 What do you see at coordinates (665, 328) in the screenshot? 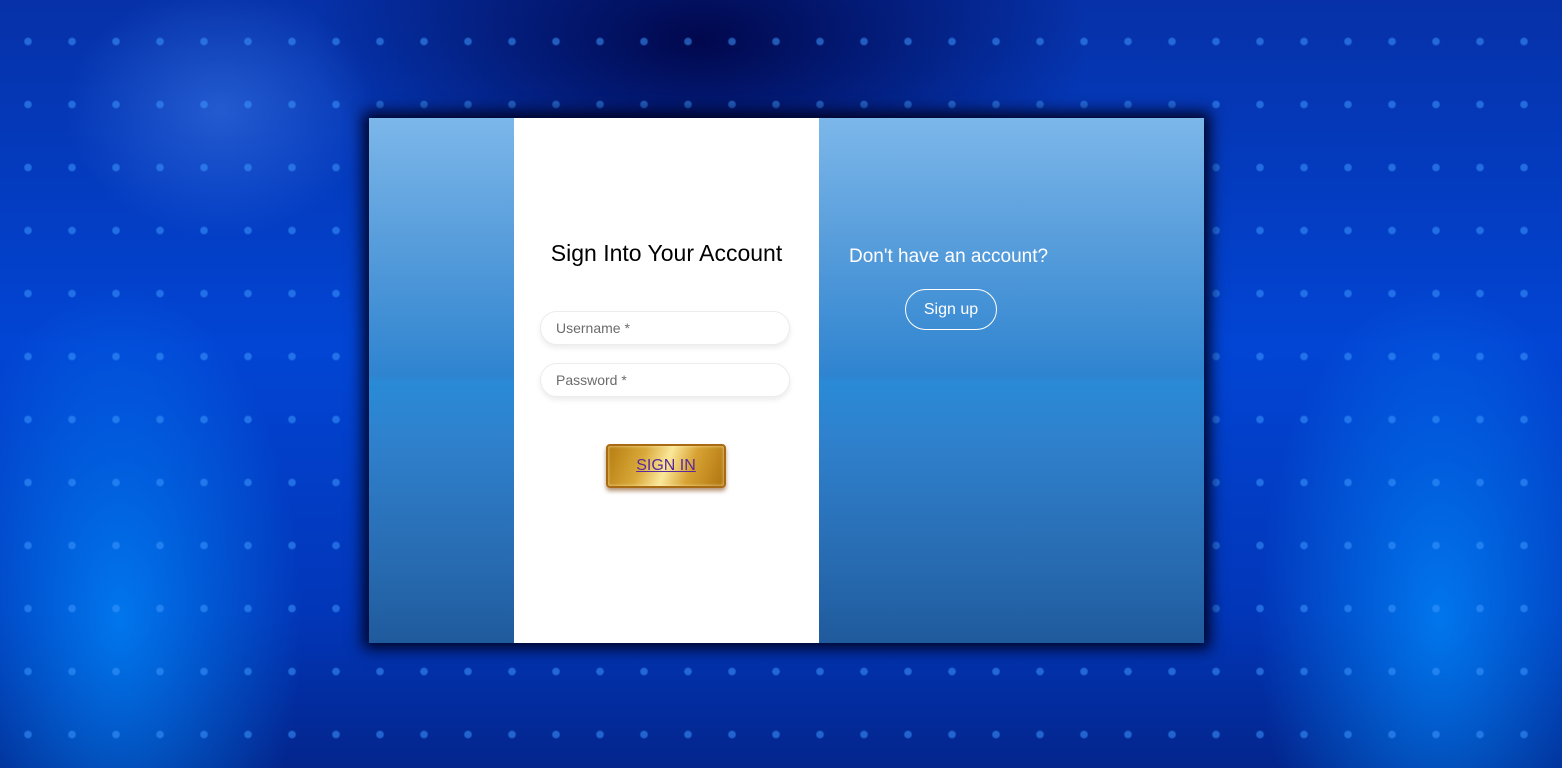
I see `username-input` at bounding box center [665, 328].